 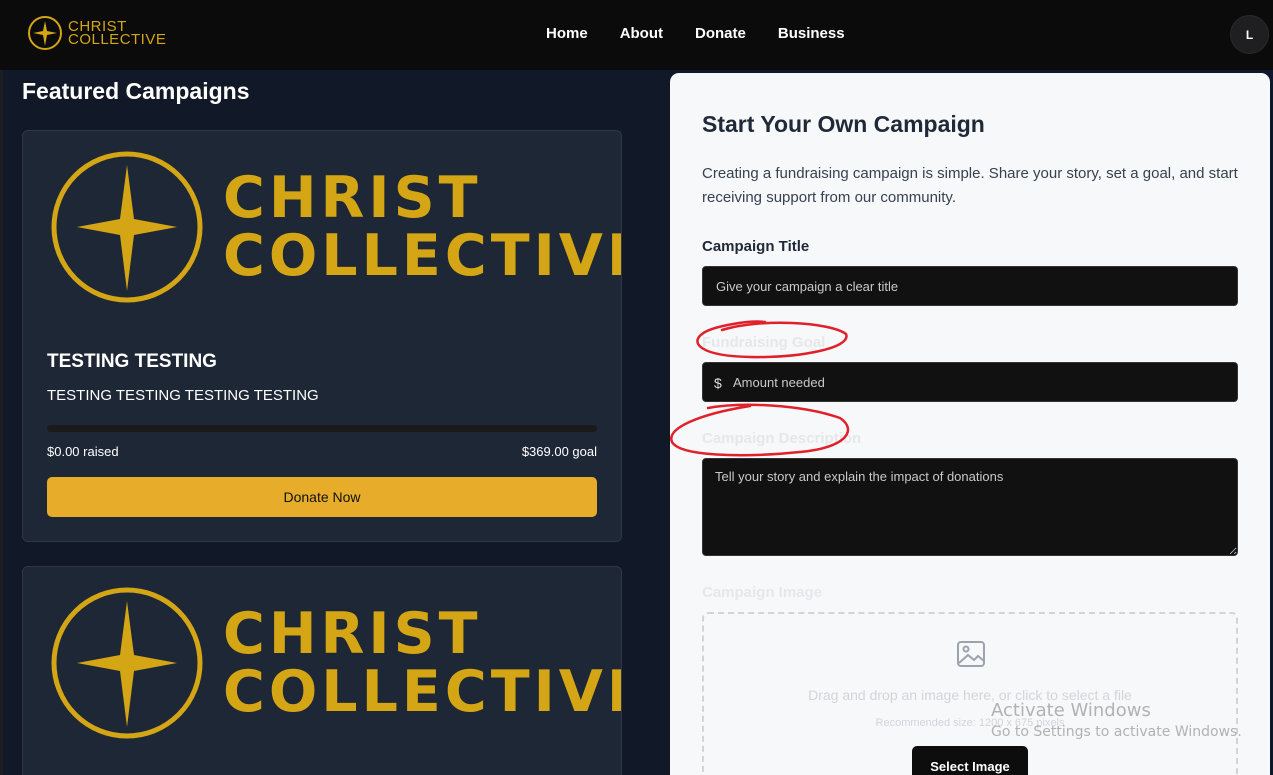 What do you see at coordinates (322, 497) in the screenshot?
I see `donate-now-button: Donate Now` at bounding box center [322, 497].